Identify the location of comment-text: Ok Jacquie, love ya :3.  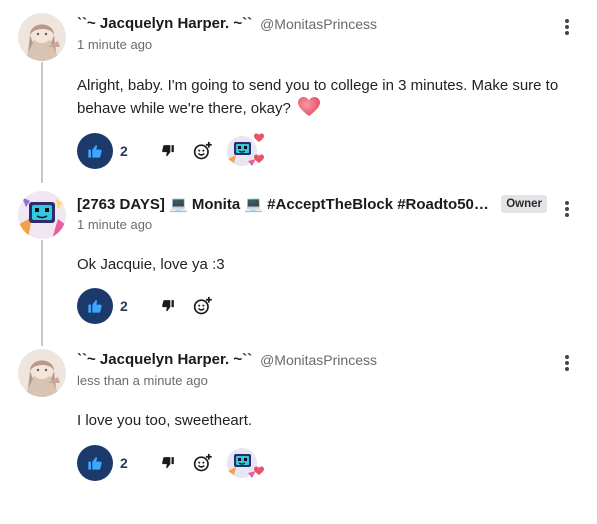
(151, 264).